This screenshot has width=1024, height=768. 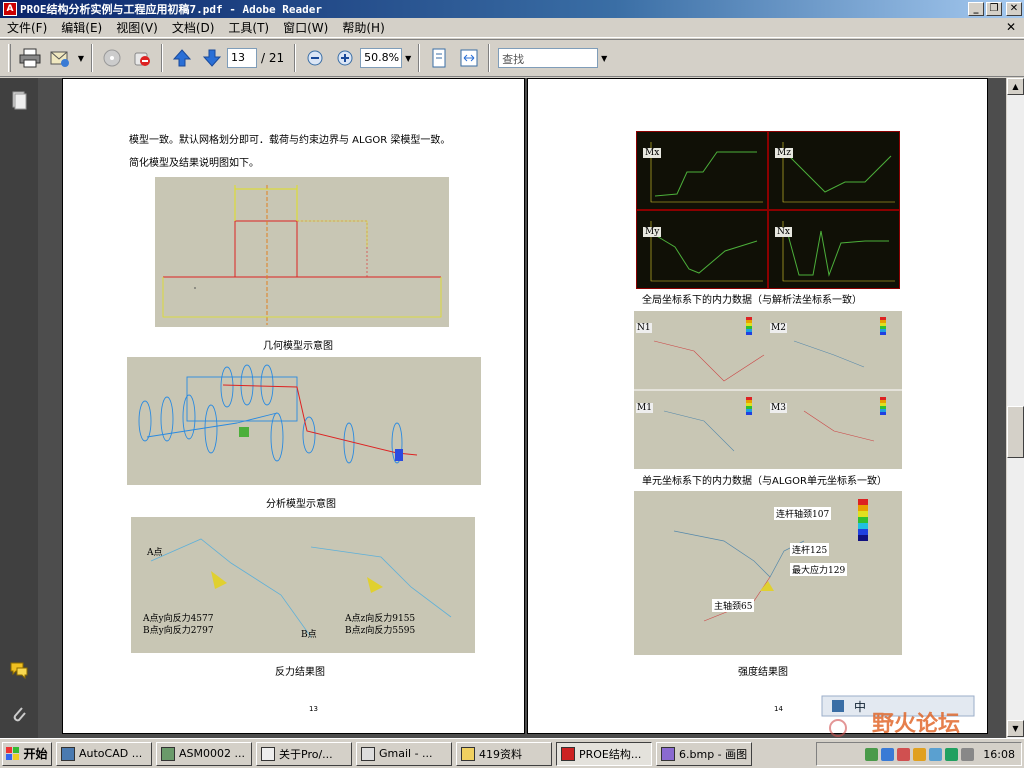 What do you see at coordinates (548, 58) in the screenshot?
I see `search-input: 查找` at bounding box center [548, 58].